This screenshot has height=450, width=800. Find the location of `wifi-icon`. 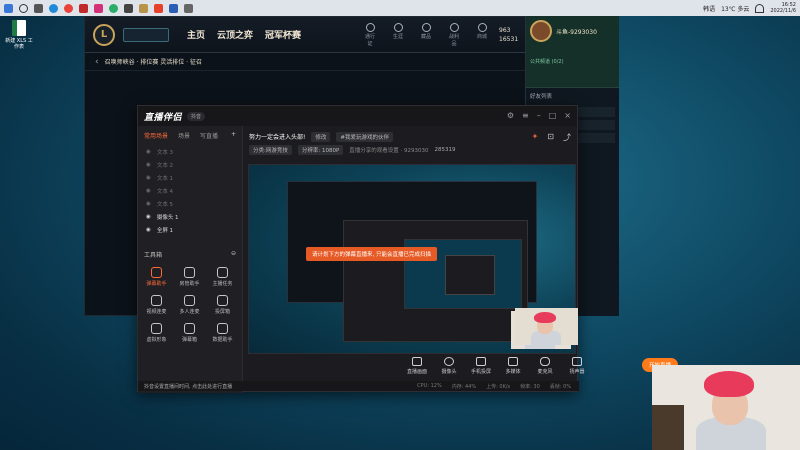

wifi-icon is located at coordinates (760, 8).